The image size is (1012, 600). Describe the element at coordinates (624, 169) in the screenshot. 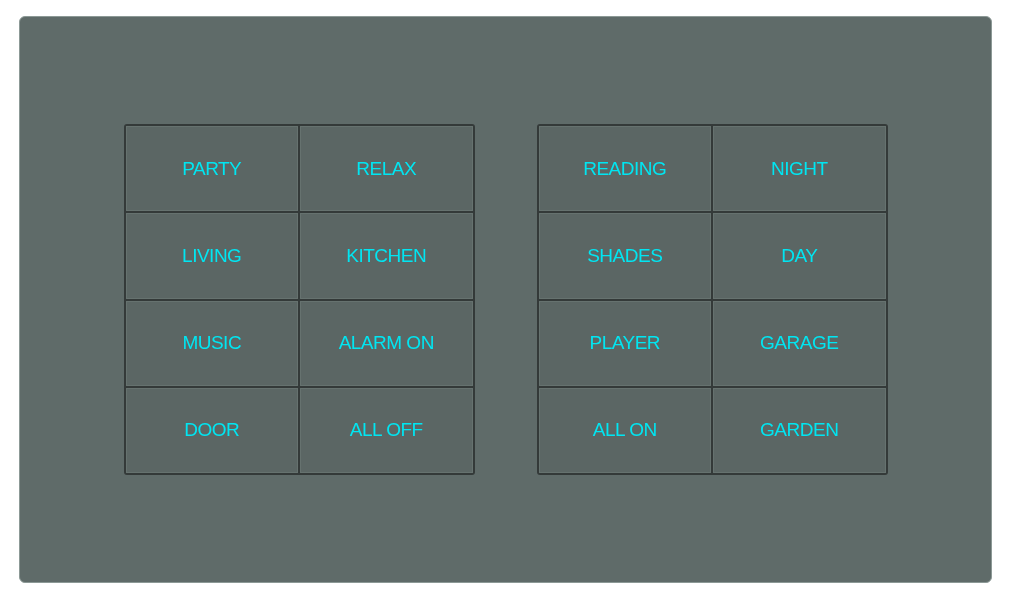

I see `keypad-button: READING` at that location.